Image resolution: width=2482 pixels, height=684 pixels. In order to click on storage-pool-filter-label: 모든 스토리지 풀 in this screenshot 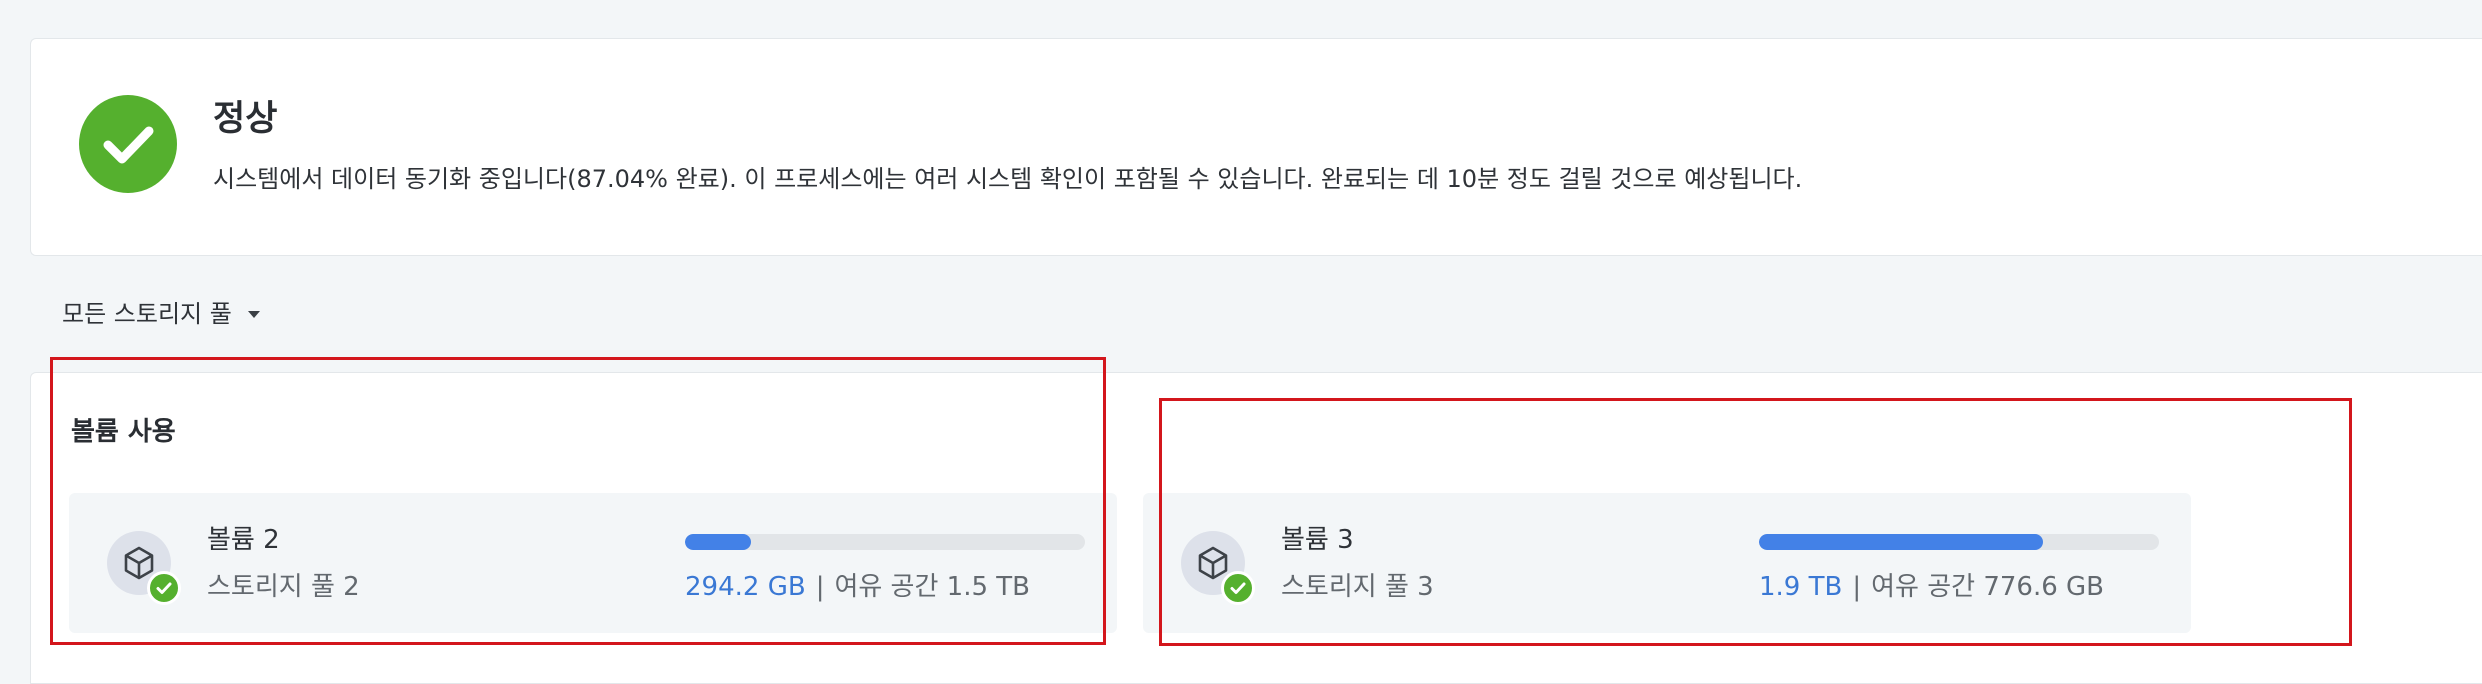, I will do `click(147, 314)`.